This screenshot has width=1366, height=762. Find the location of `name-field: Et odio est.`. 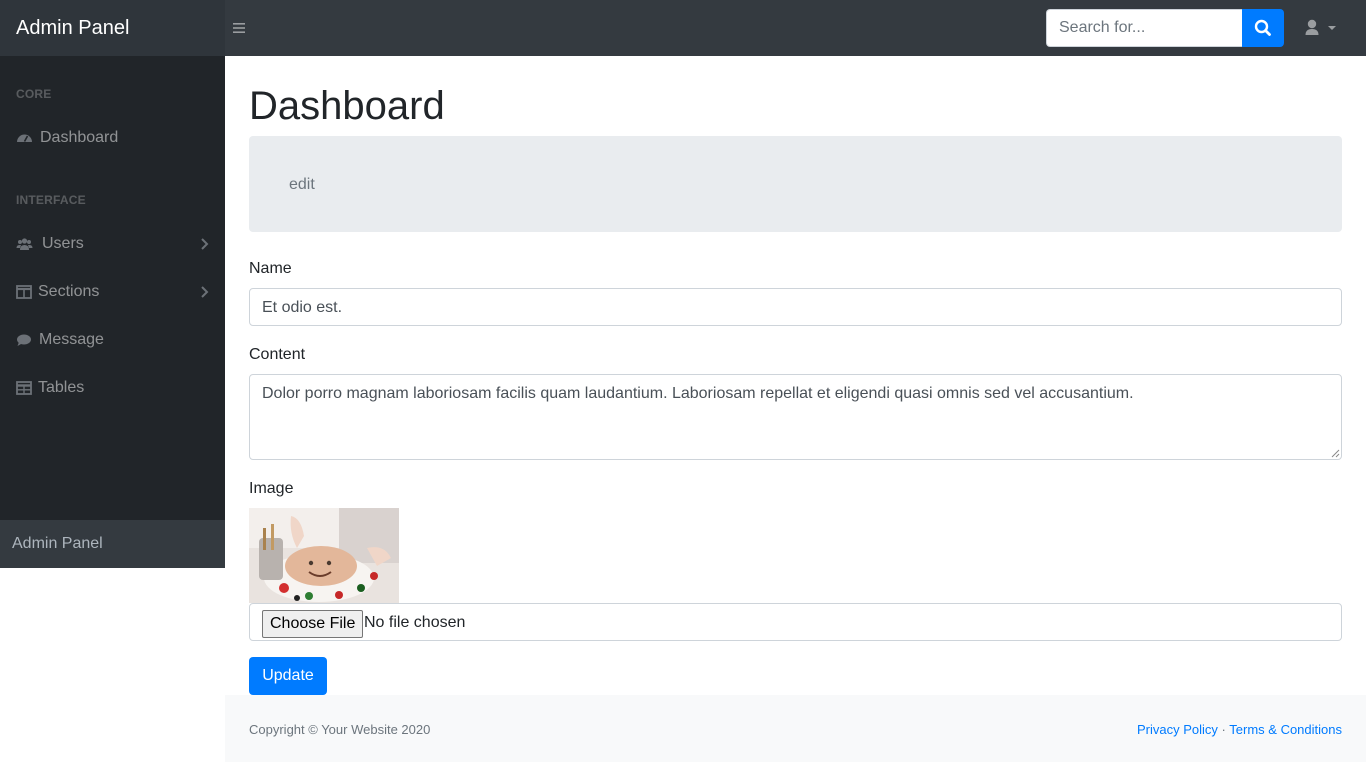

name-field: Et odio est. is located at coordinates (795, 307).